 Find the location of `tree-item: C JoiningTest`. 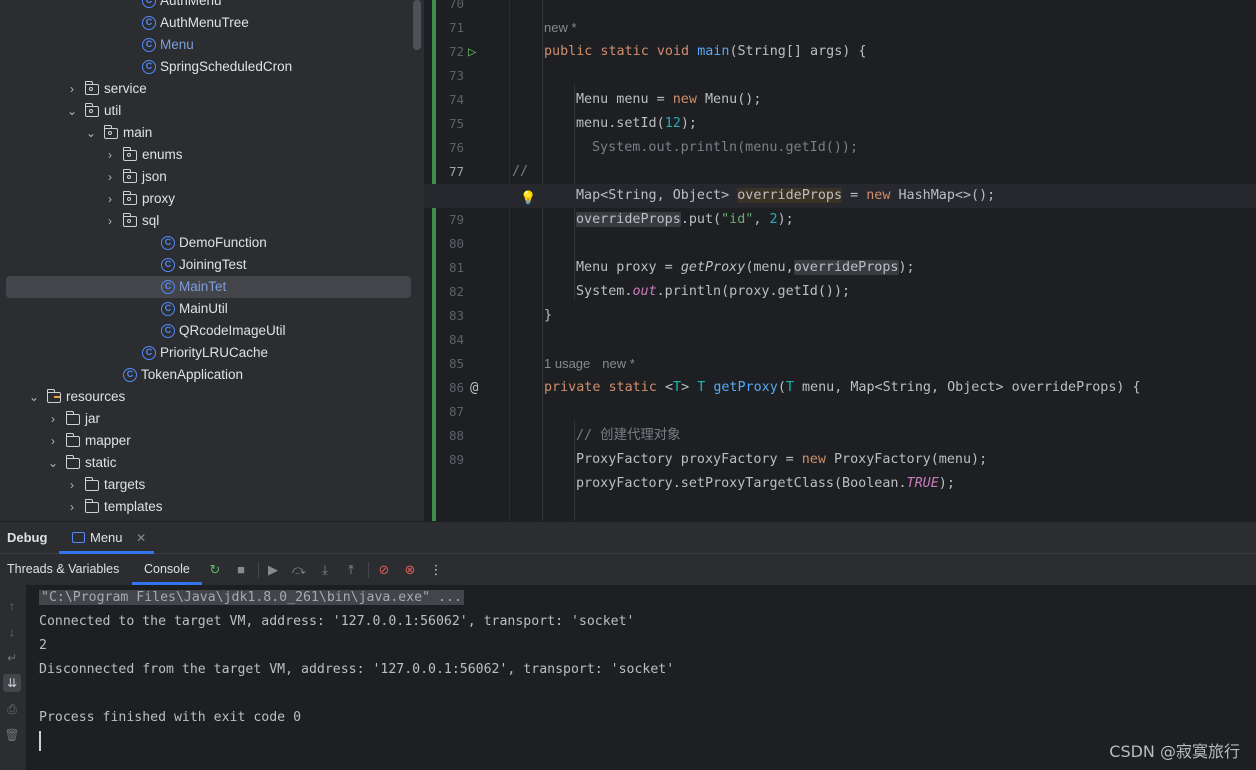

tree-item: C JoiningTest is located at coordinates (212, 265).